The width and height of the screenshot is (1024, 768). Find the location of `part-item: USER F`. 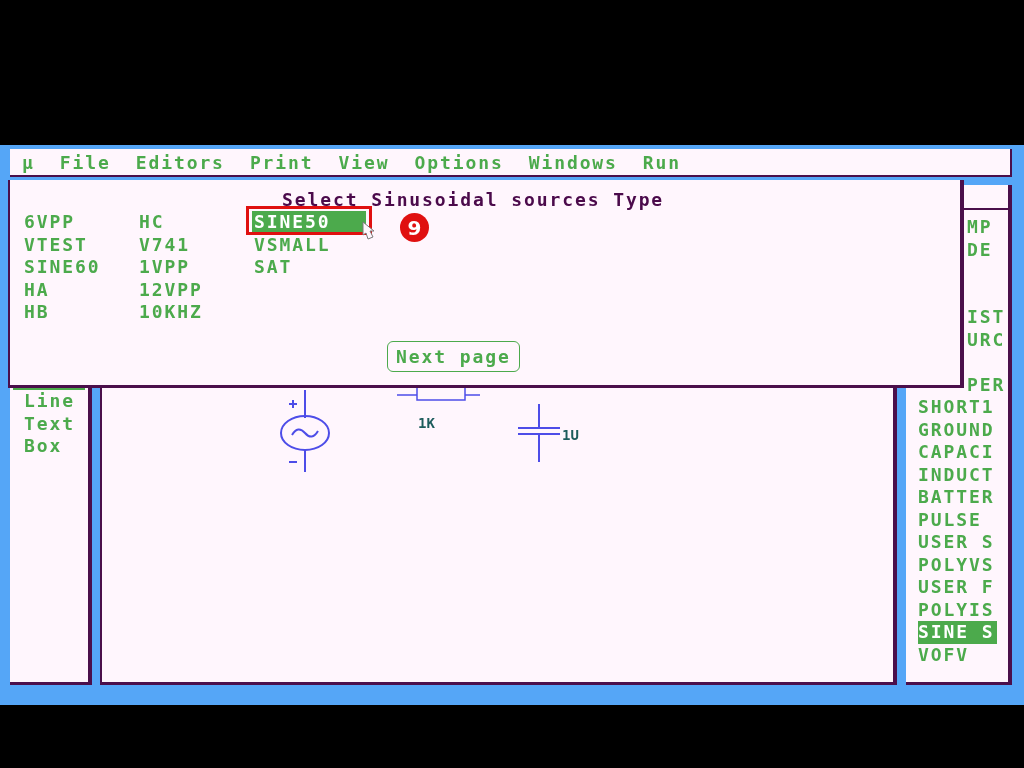

part-item: USER F is located at coordinates (956, 587).